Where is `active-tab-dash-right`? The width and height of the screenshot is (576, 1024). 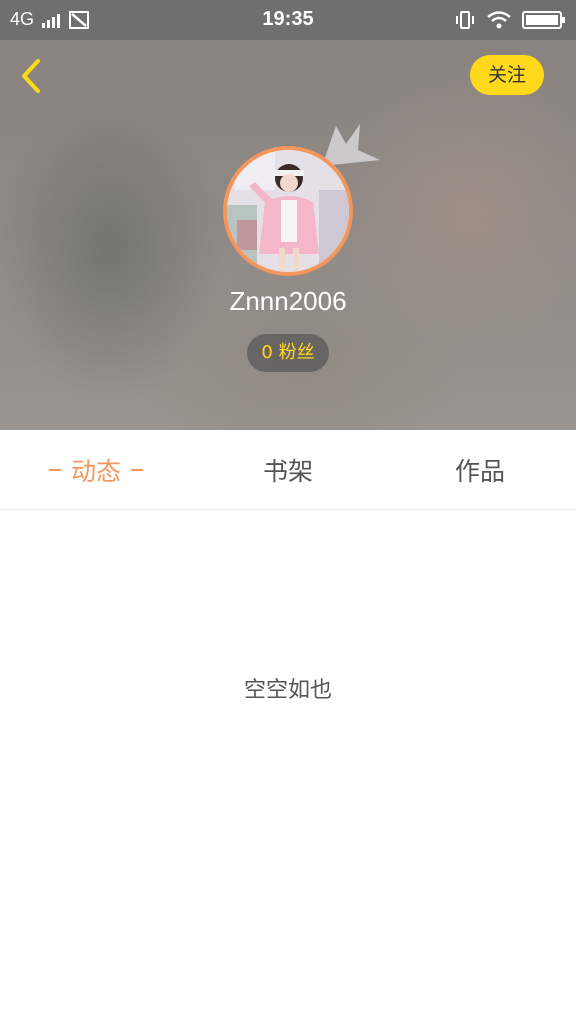
active-tab-dash-right is located at coordinates (137, 469).